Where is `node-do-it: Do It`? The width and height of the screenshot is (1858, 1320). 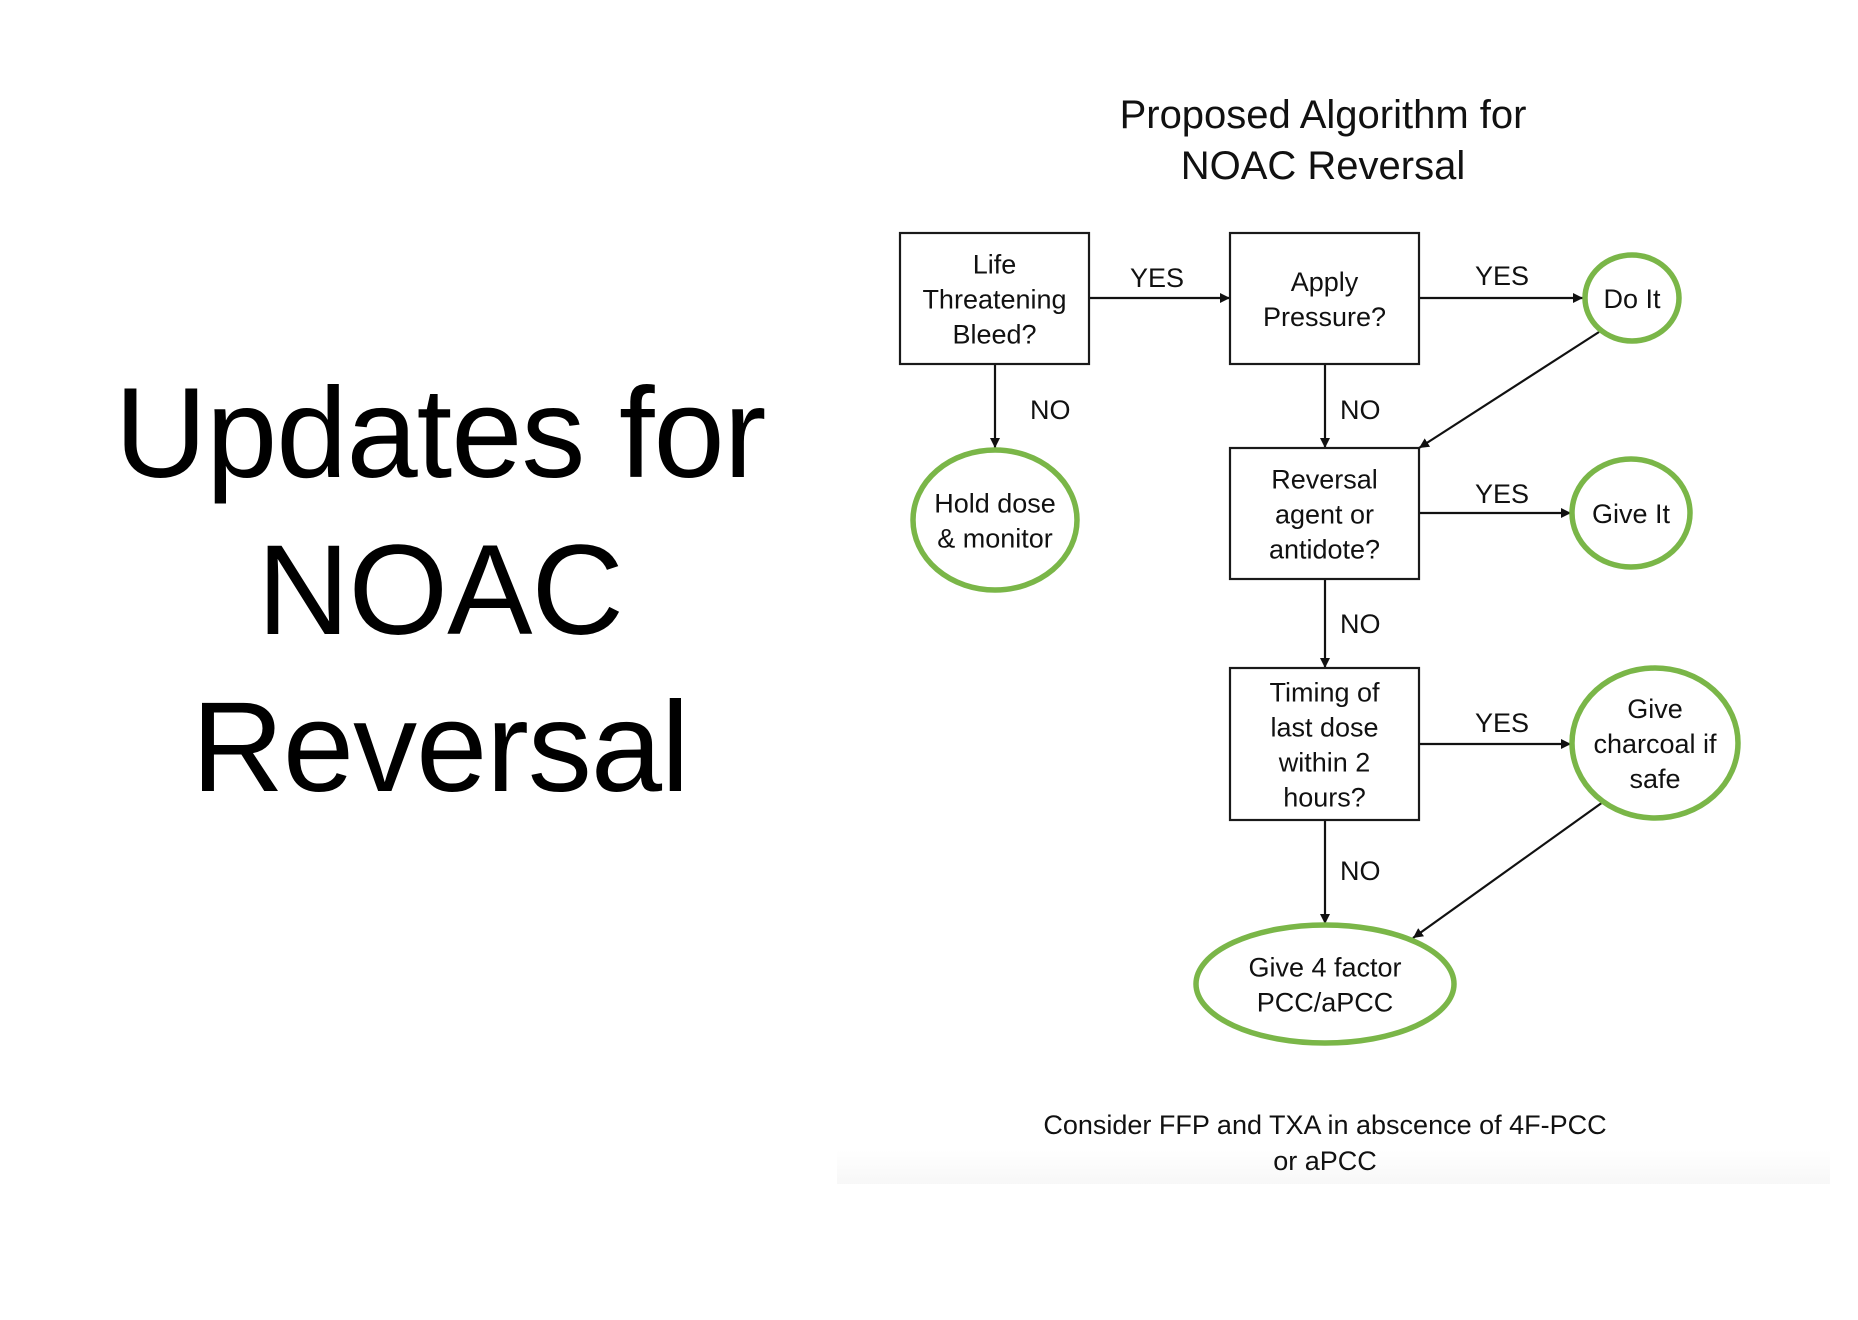
node-do-it: Do It is located at coordinates (1632, 298).